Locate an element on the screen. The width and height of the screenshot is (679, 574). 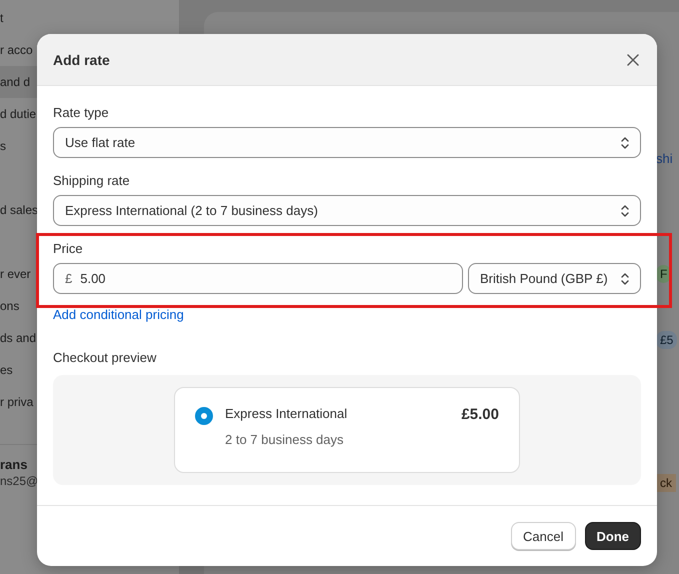
sidebar-item: t is located at coordinates (87, 18).